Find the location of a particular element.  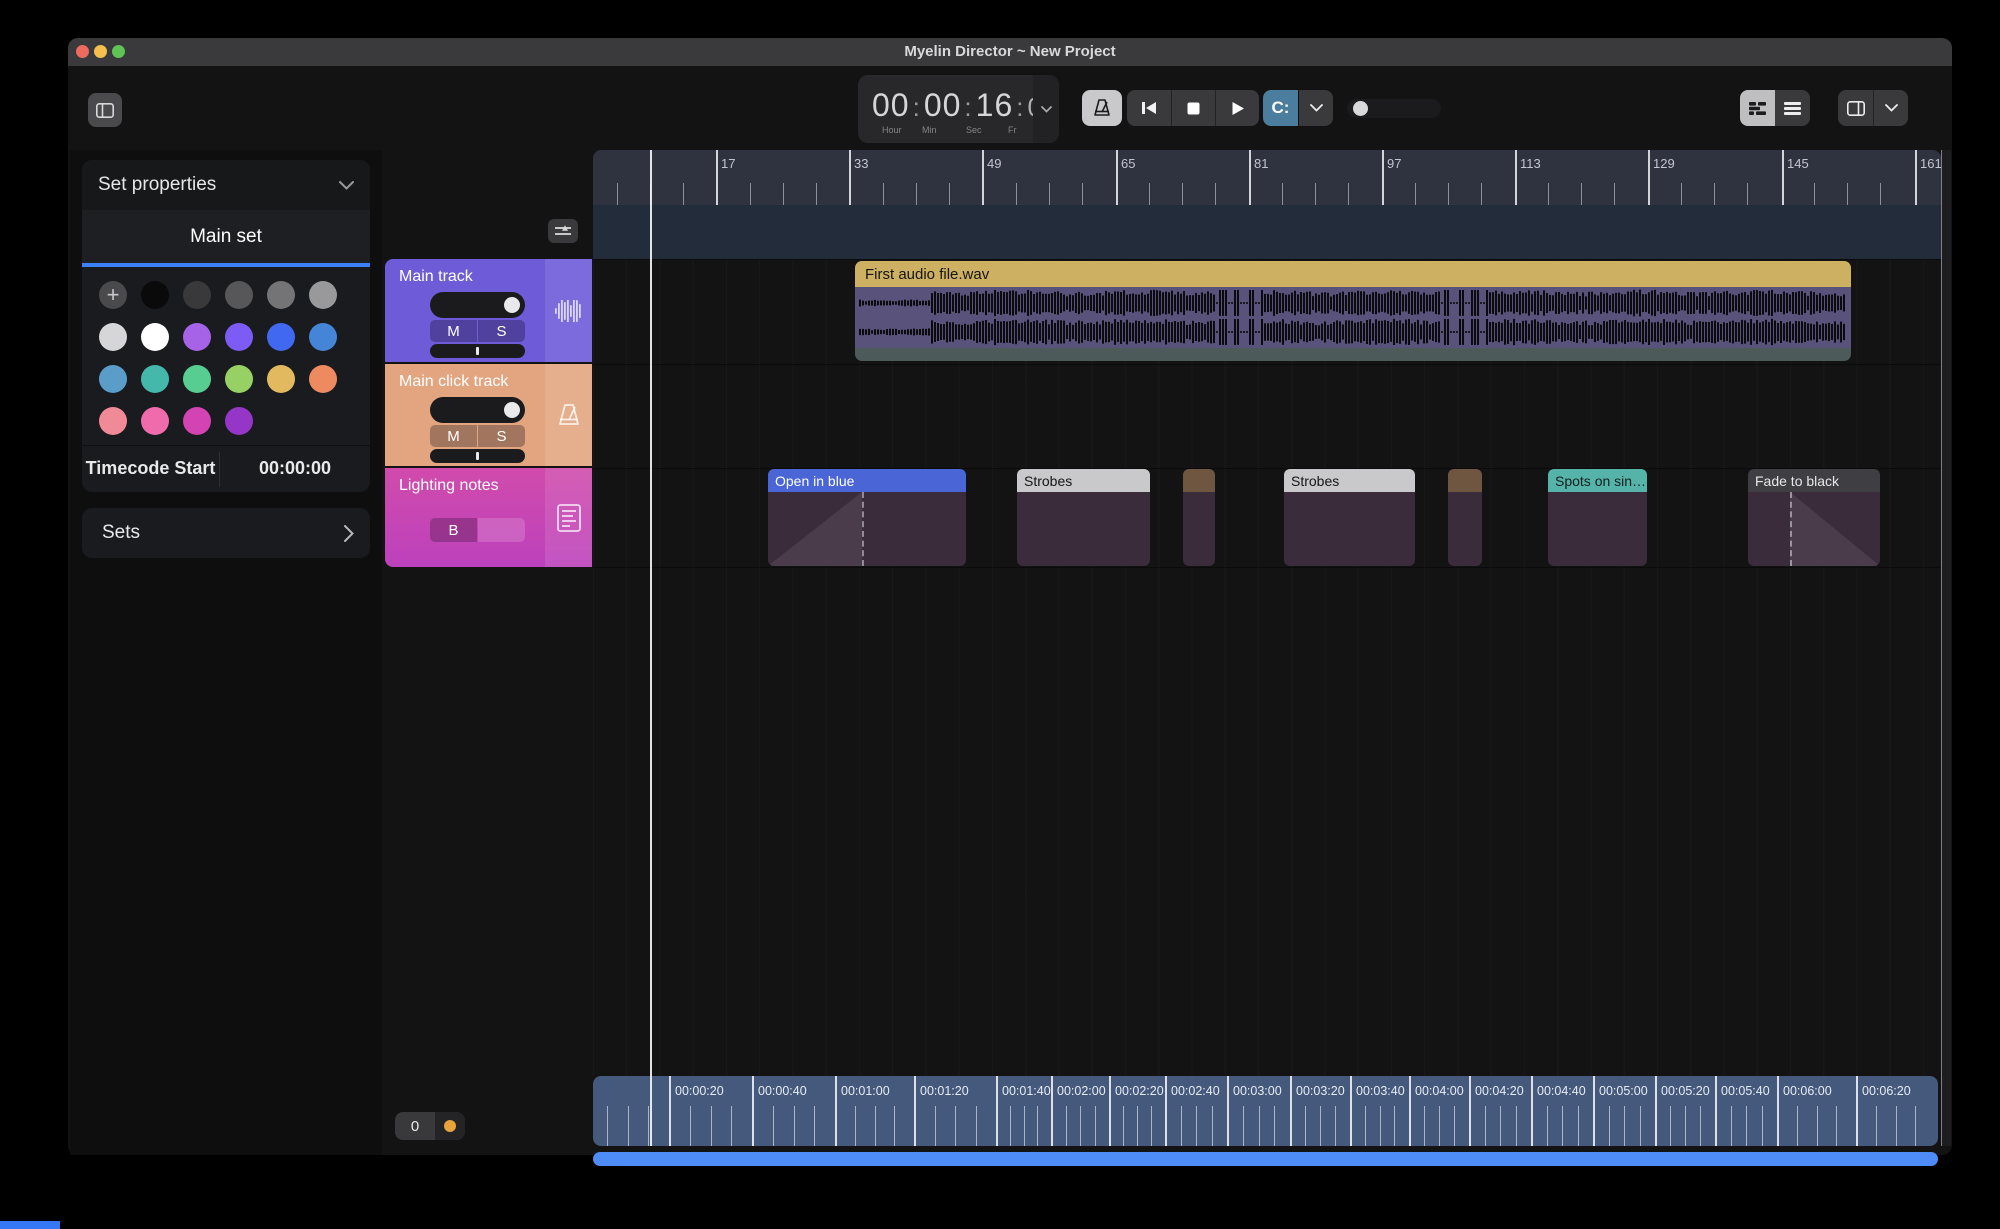

timecode-display: 00:00:16:00 Hour Min Sec Fr is located at coordinates (958, 109).